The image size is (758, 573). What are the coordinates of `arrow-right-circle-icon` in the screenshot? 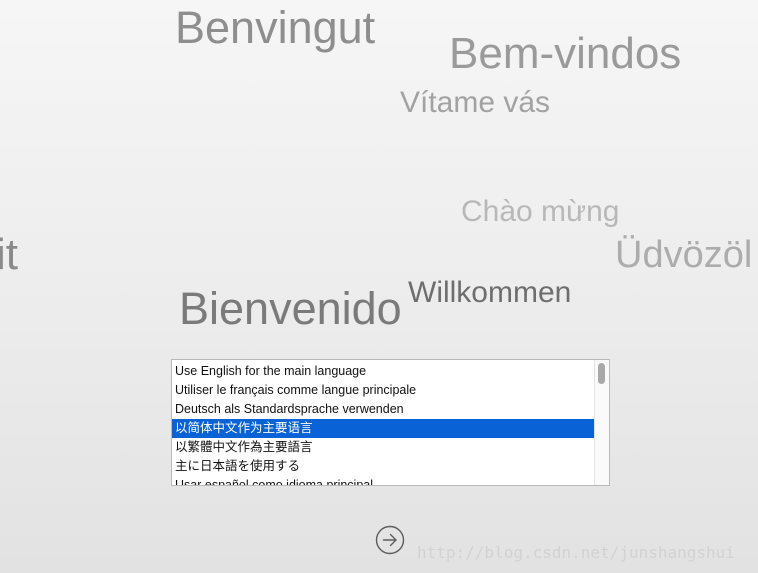 It's located at (390, 540).